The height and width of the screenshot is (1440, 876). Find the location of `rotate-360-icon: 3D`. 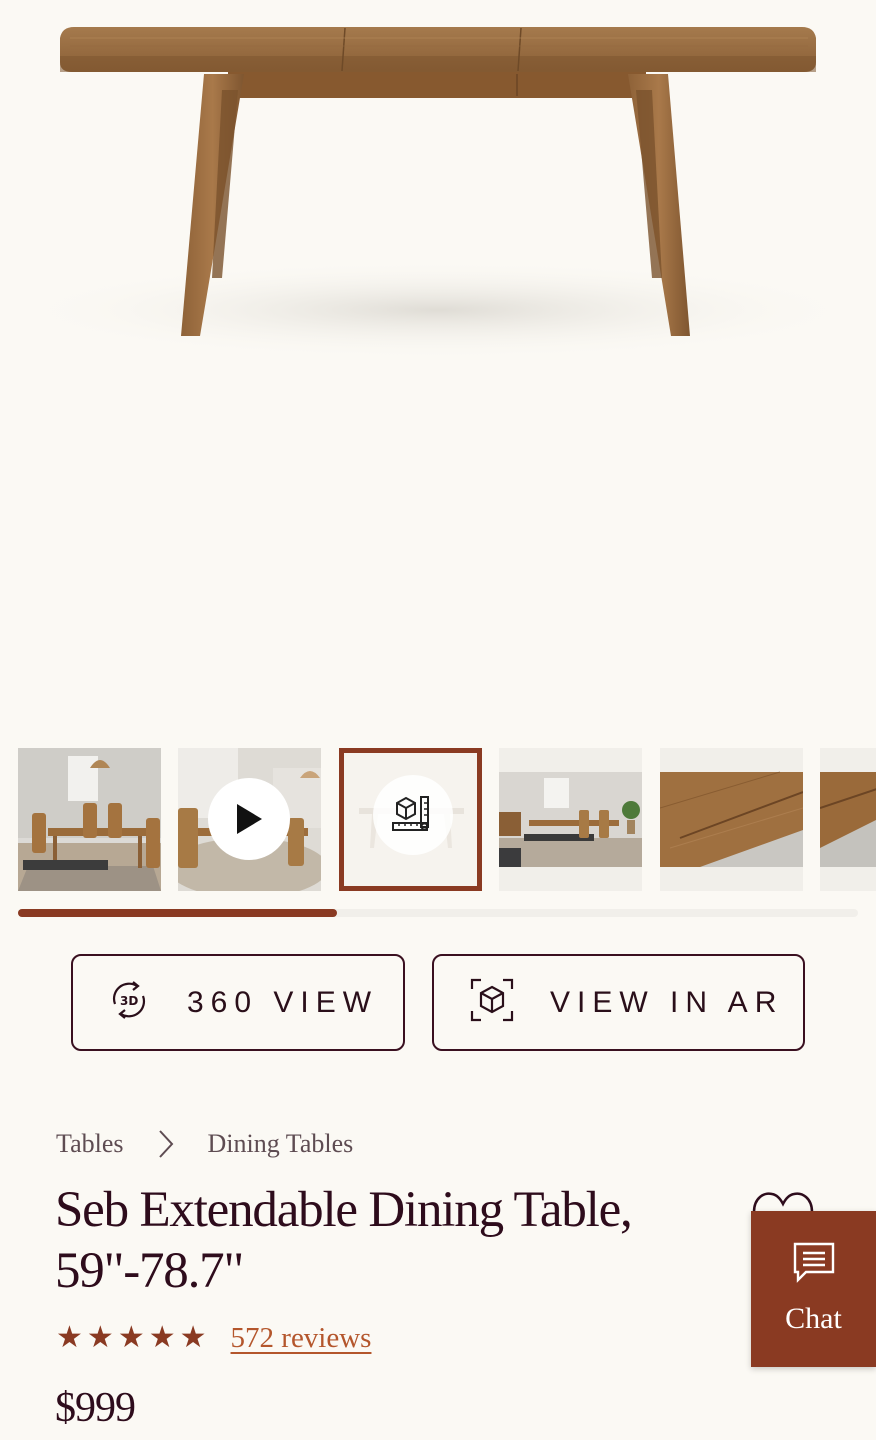

rotate-360-icon: 3D is located at coordinates (129, 1002).